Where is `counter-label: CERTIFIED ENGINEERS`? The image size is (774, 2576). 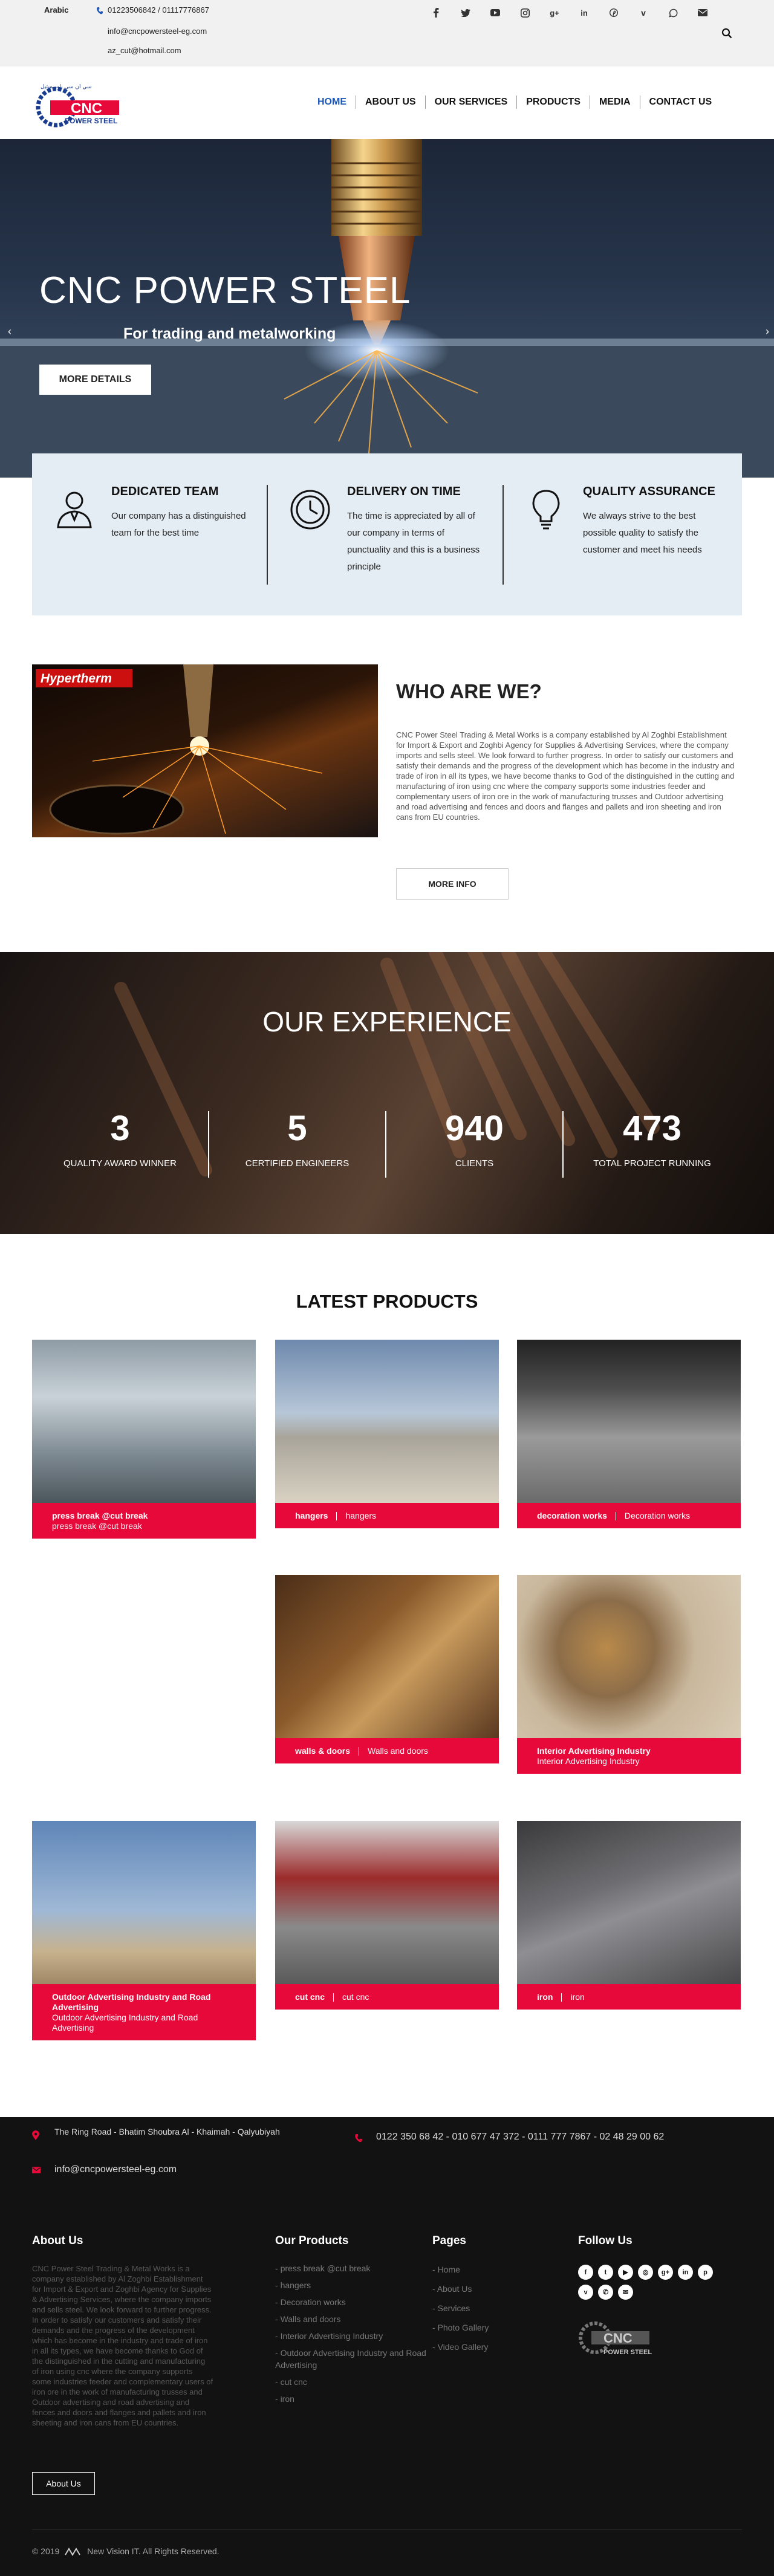 counter-label: CERTIFIED ENGINEERS is located at coordinates (297, 1164).